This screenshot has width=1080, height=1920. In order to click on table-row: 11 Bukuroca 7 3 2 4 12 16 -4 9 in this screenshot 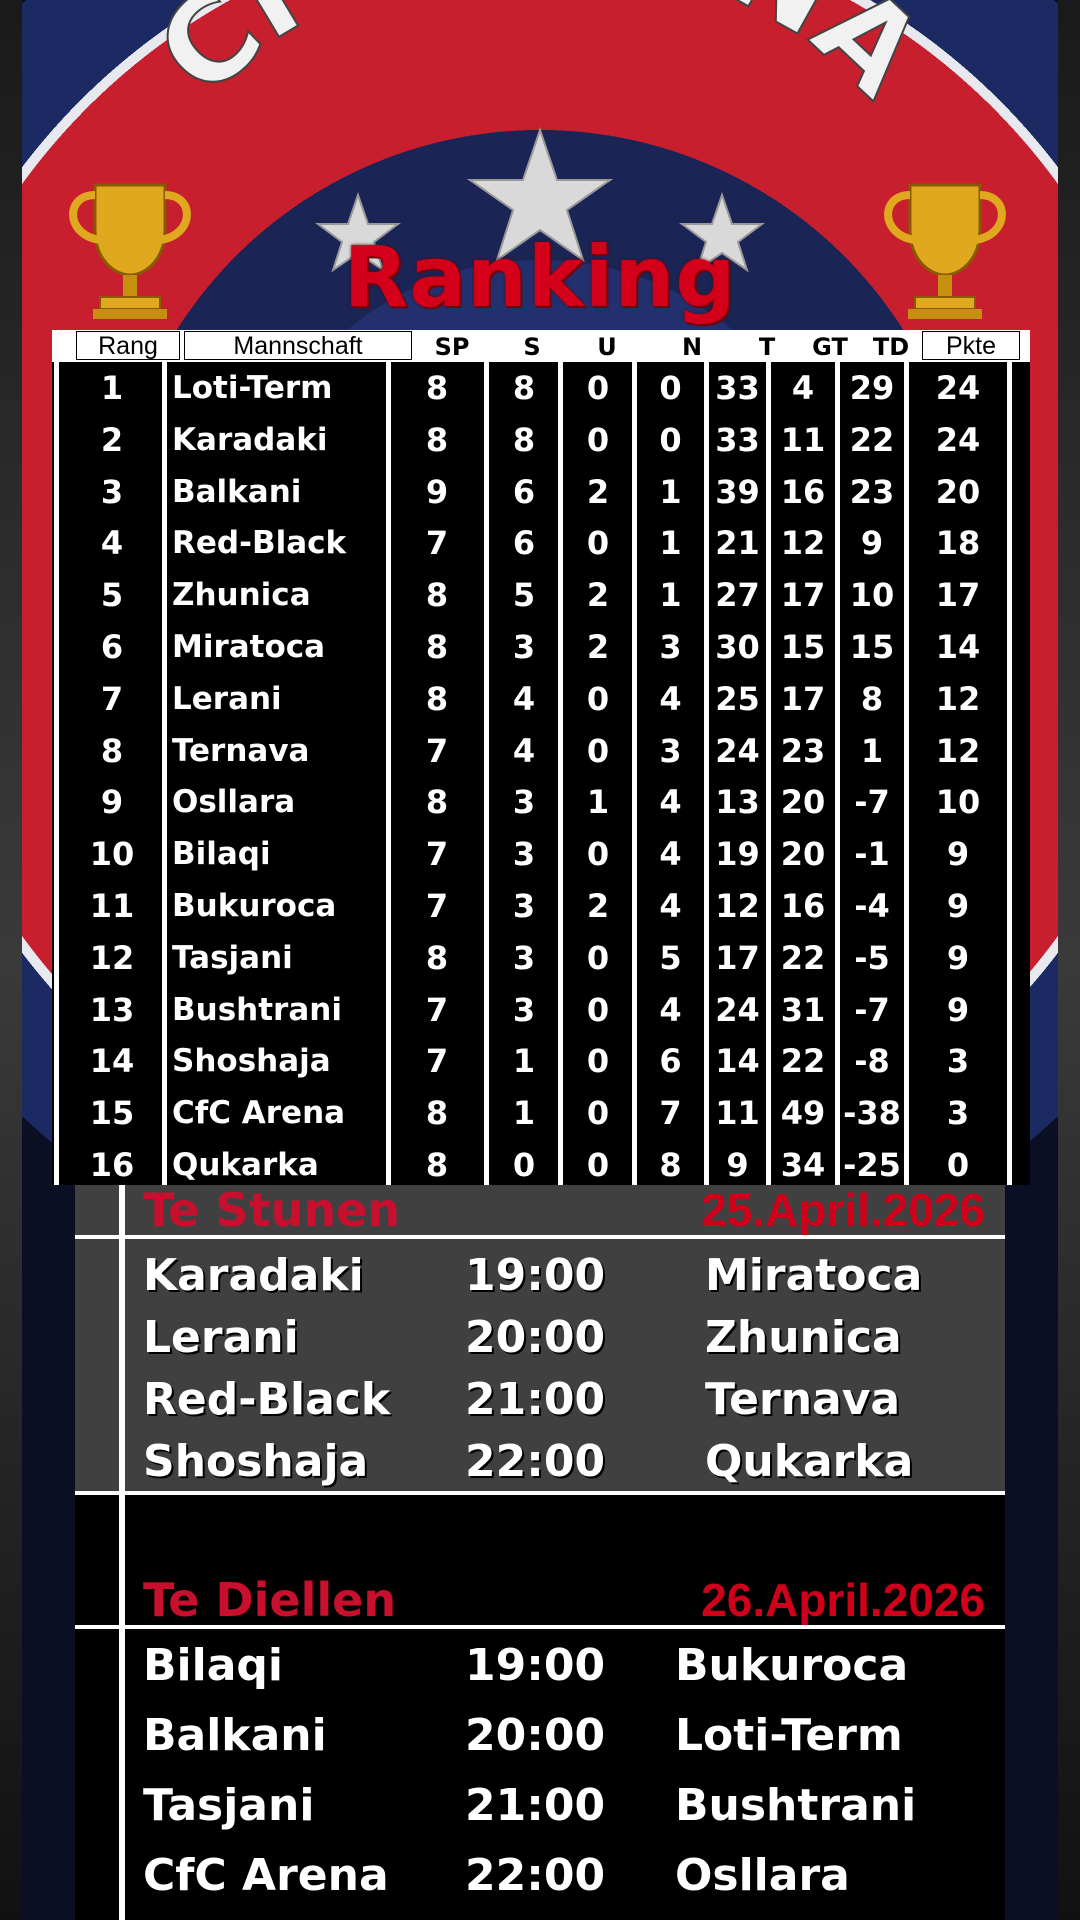, I will do `click(541, 906)`.